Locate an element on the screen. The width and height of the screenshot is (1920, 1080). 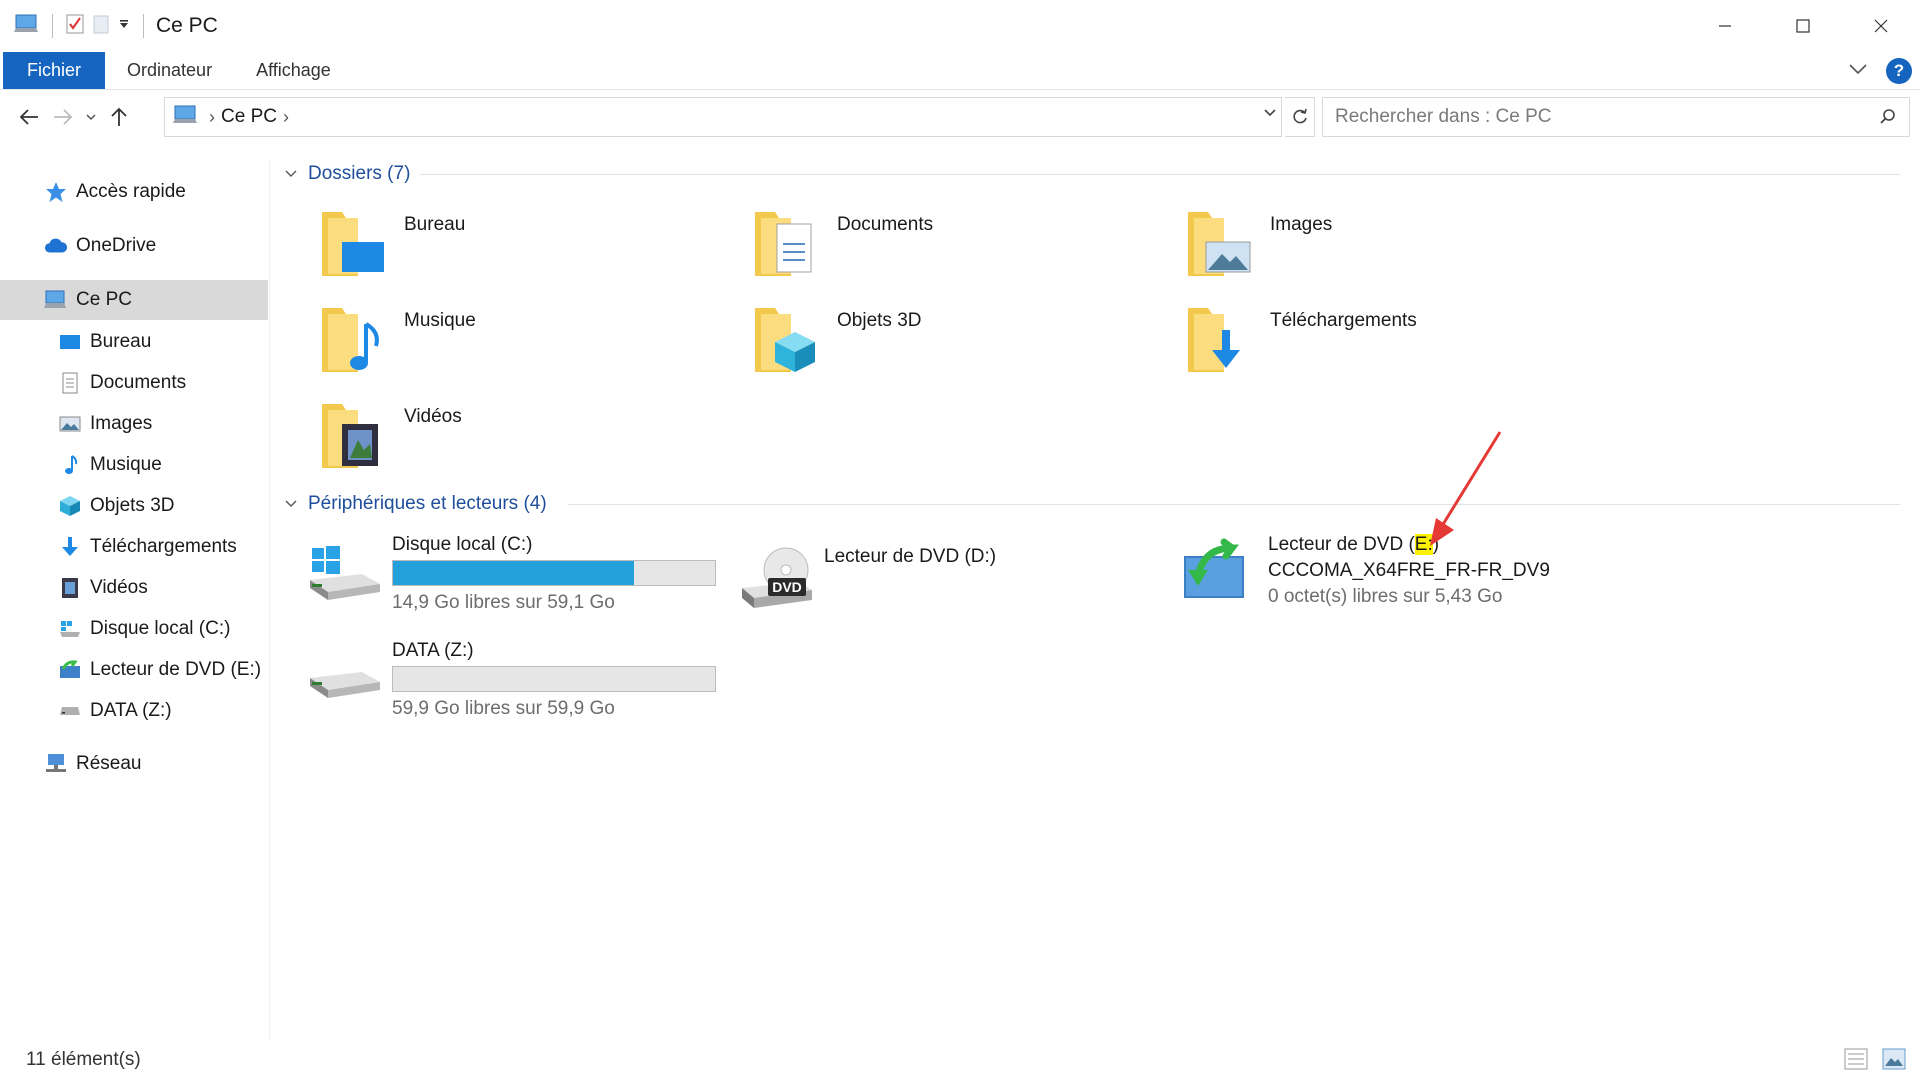
folder-desktop-icon is located at coordinates (353, 244).